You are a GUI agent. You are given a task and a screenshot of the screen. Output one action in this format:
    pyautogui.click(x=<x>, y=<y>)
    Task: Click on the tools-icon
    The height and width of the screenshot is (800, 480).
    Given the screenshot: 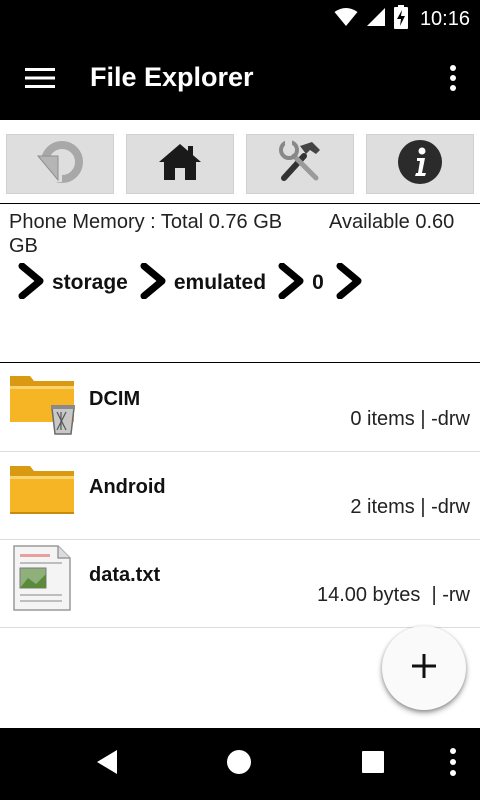 What is the action you would take?
    pyautogui.click(x=300, y=164)
    